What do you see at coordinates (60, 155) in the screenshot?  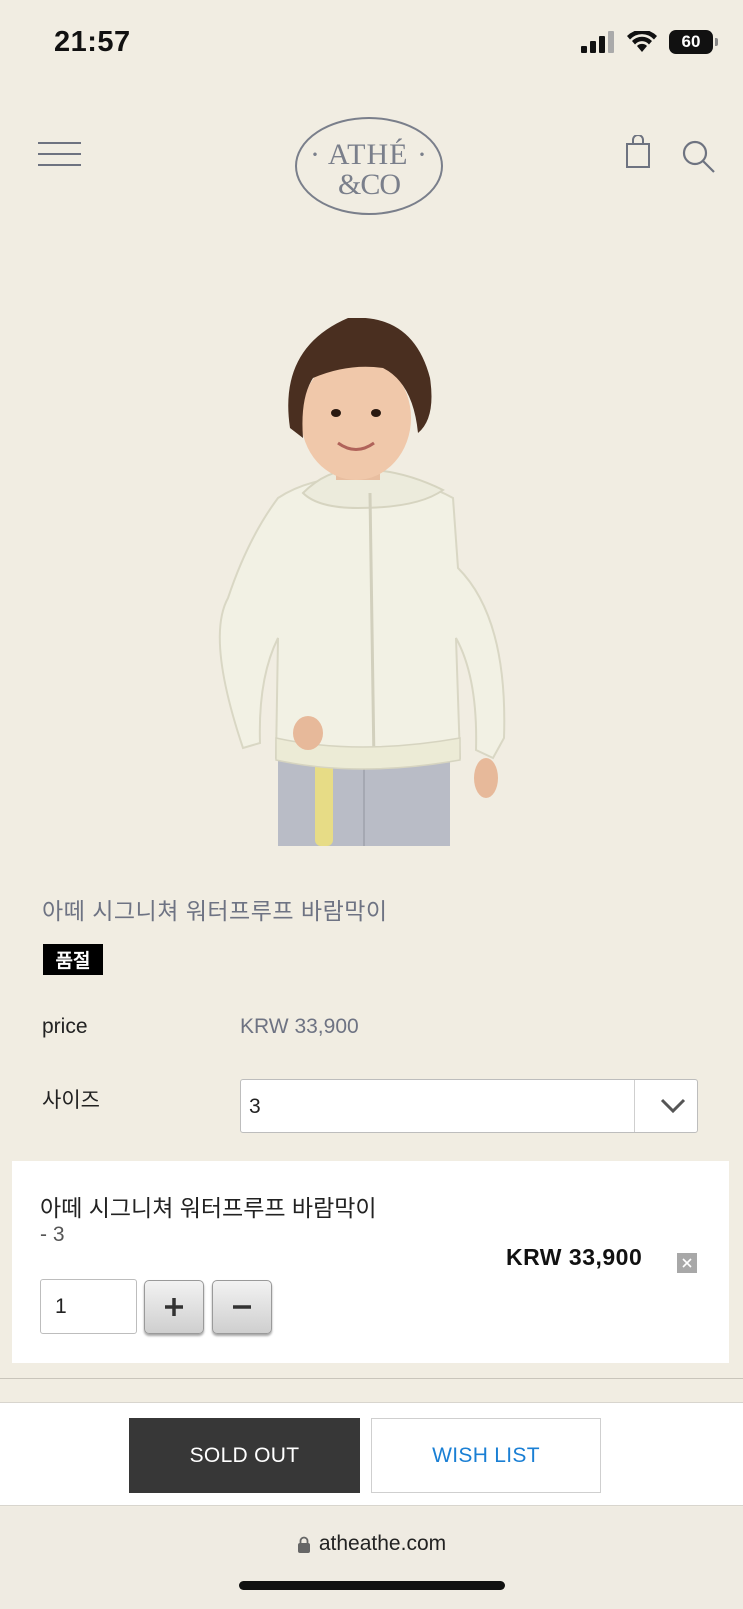 I see `menu-button` at bounding box center [60, 155].